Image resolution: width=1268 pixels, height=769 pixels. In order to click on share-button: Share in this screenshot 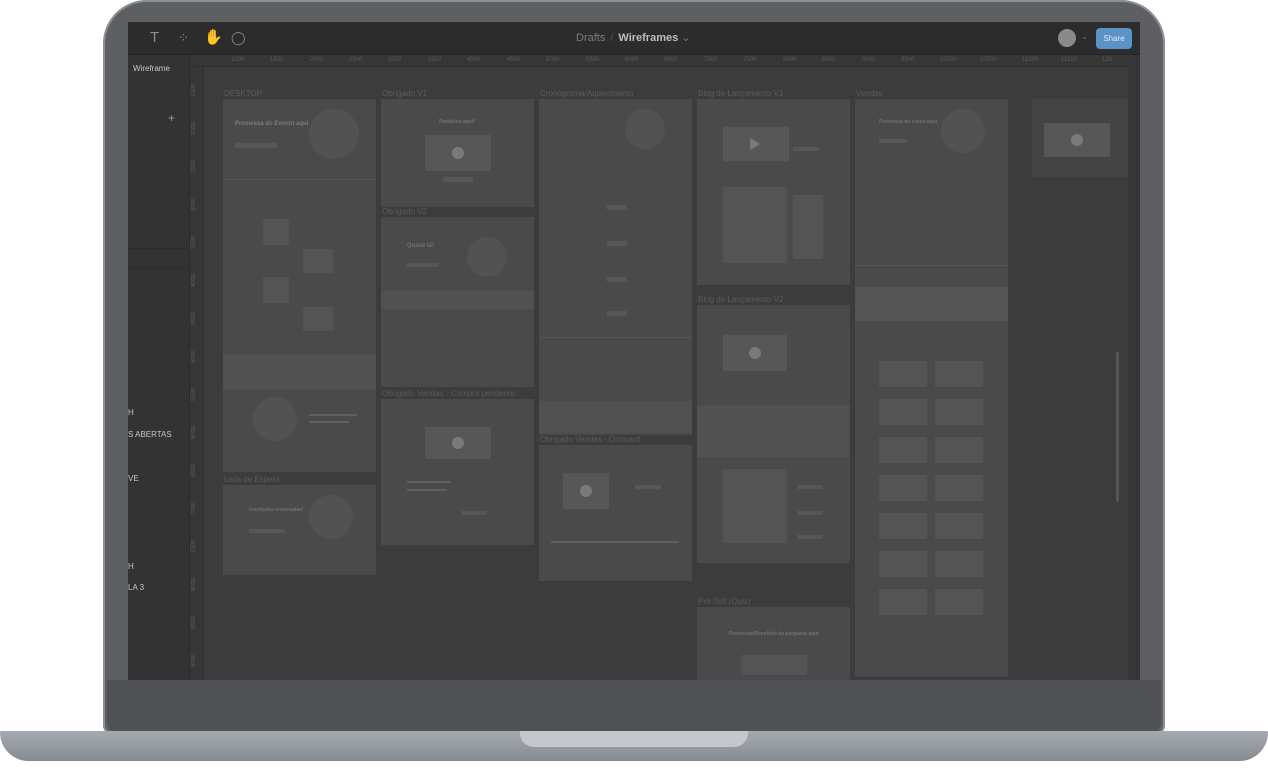, I will do `click(1114, 38)`.